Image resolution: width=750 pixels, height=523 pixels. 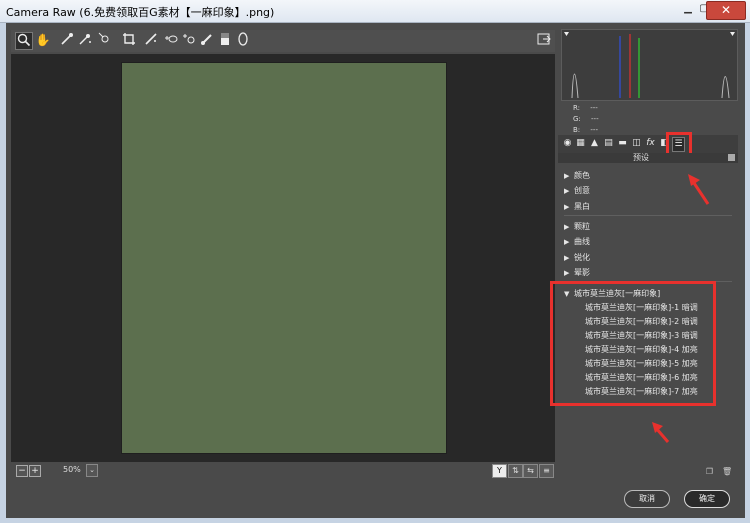 I want to click on split-toning-icon: ▬, so click(x=622, y=143).